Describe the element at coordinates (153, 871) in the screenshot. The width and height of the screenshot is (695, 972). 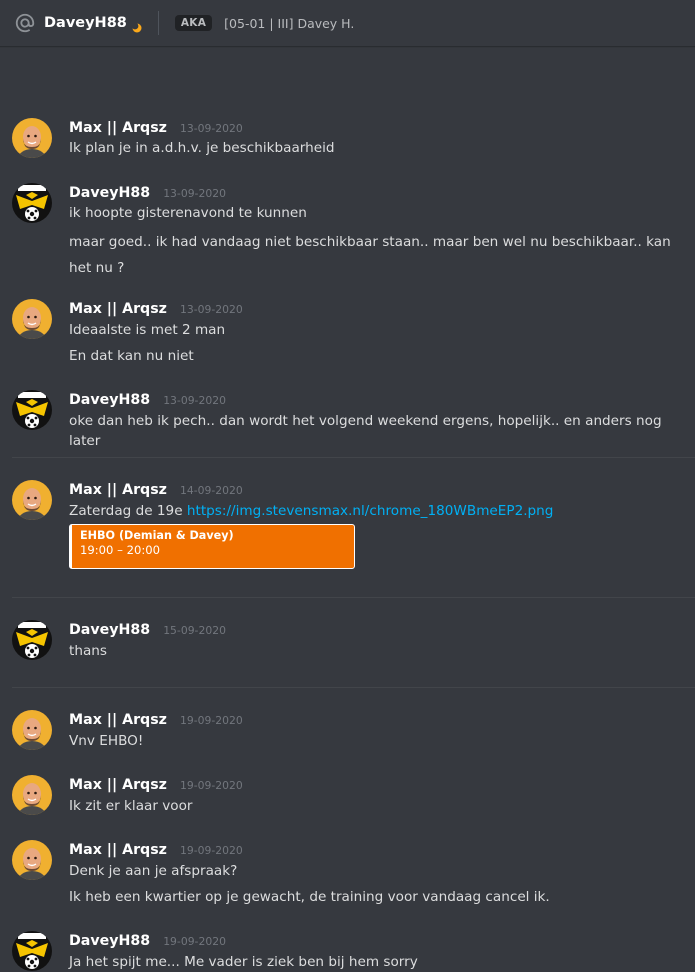
I see `message-text: Denk je aan je afspraak?` at that location.